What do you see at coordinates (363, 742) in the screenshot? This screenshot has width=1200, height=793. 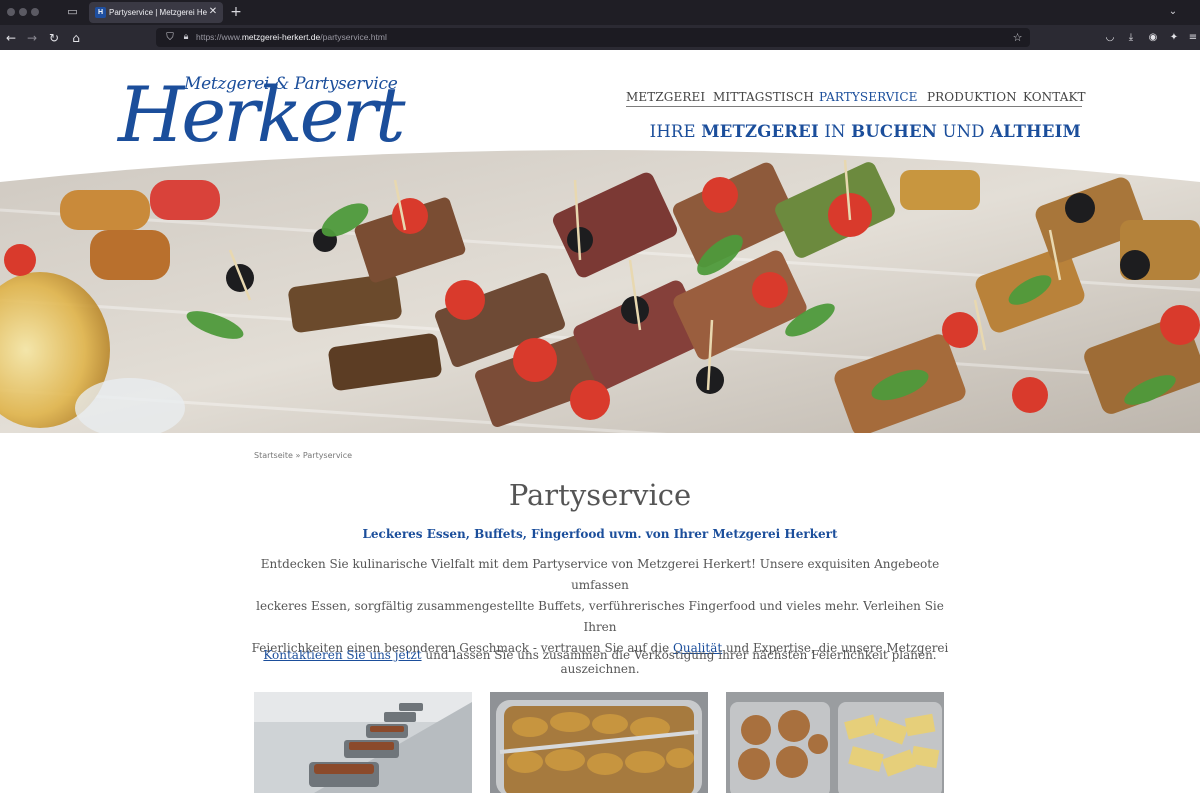 I see `gallery-image-chafing-dishes` at bounding box center [363, 742].